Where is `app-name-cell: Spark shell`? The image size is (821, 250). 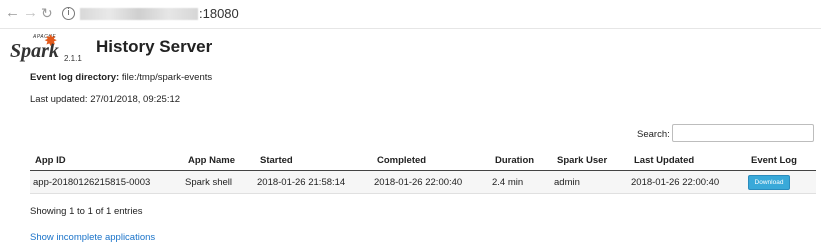 app-name-cell: Spark shell is located at coordinates (208, 182).